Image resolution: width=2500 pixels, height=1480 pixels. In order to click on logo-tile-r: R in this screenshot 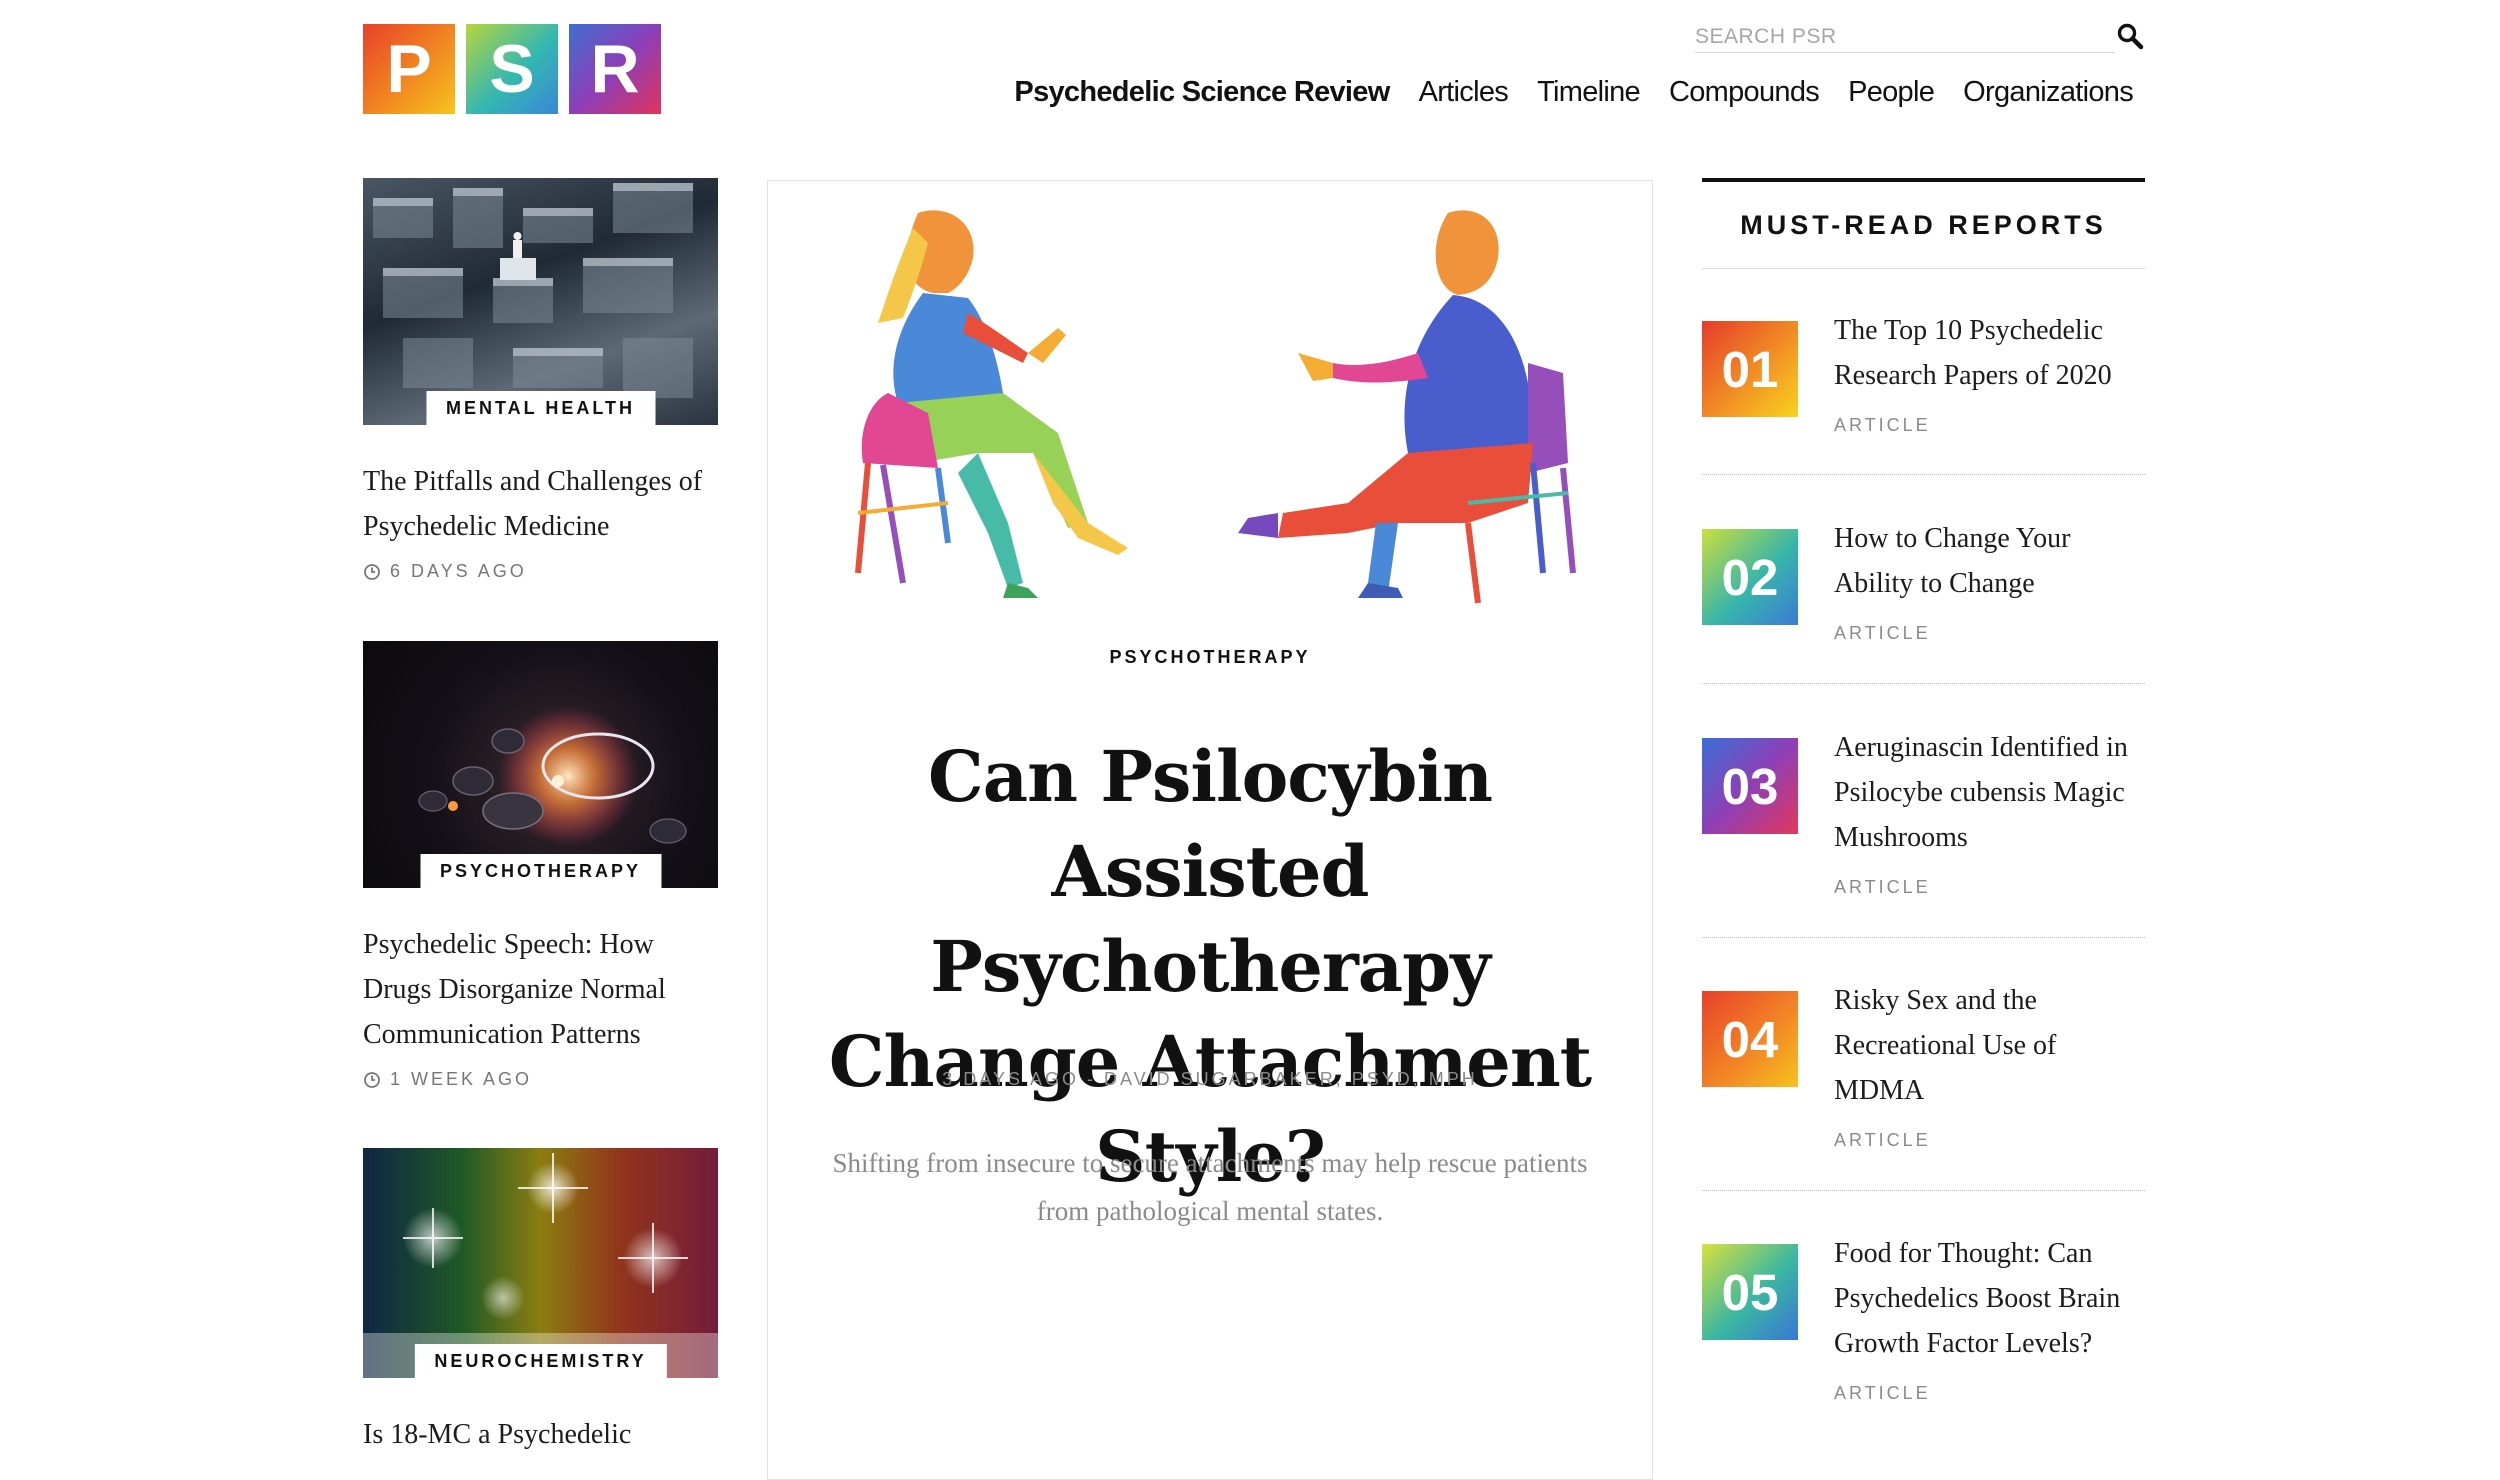, I will do `click(615, 69)`.